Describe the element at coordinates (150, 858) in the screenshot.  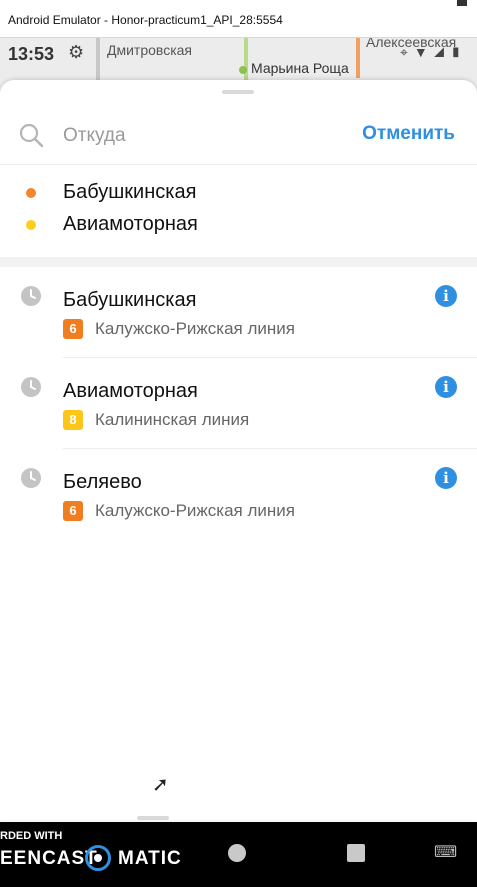
I see `watermark-right: MATIC` at that location.